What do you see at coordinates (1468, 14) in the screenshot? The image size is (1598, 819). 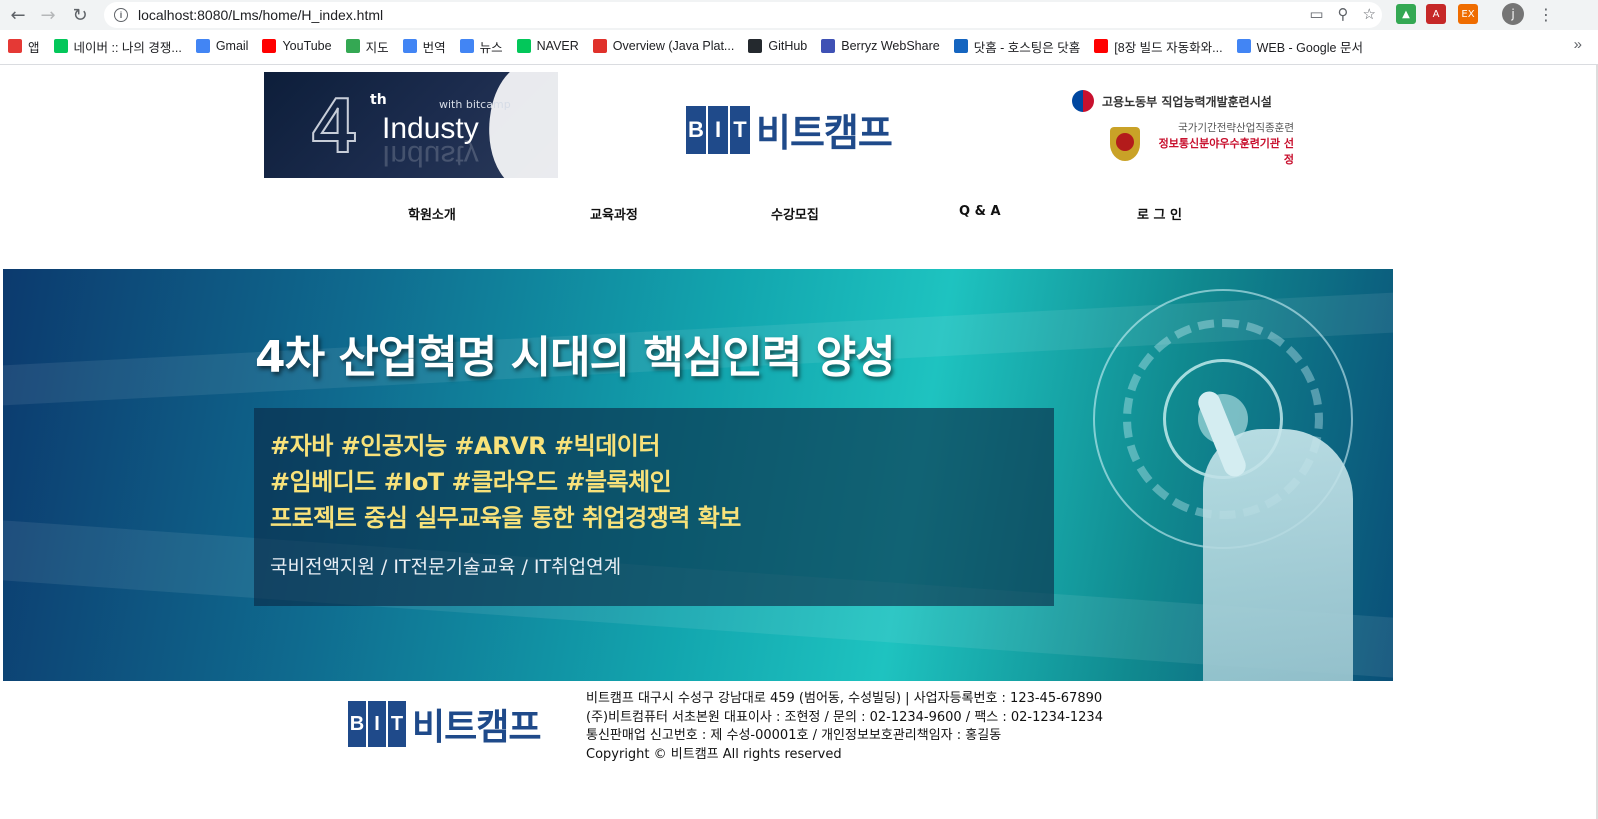 I see `extension-icon: EX` at bounding box center [1468, 14].